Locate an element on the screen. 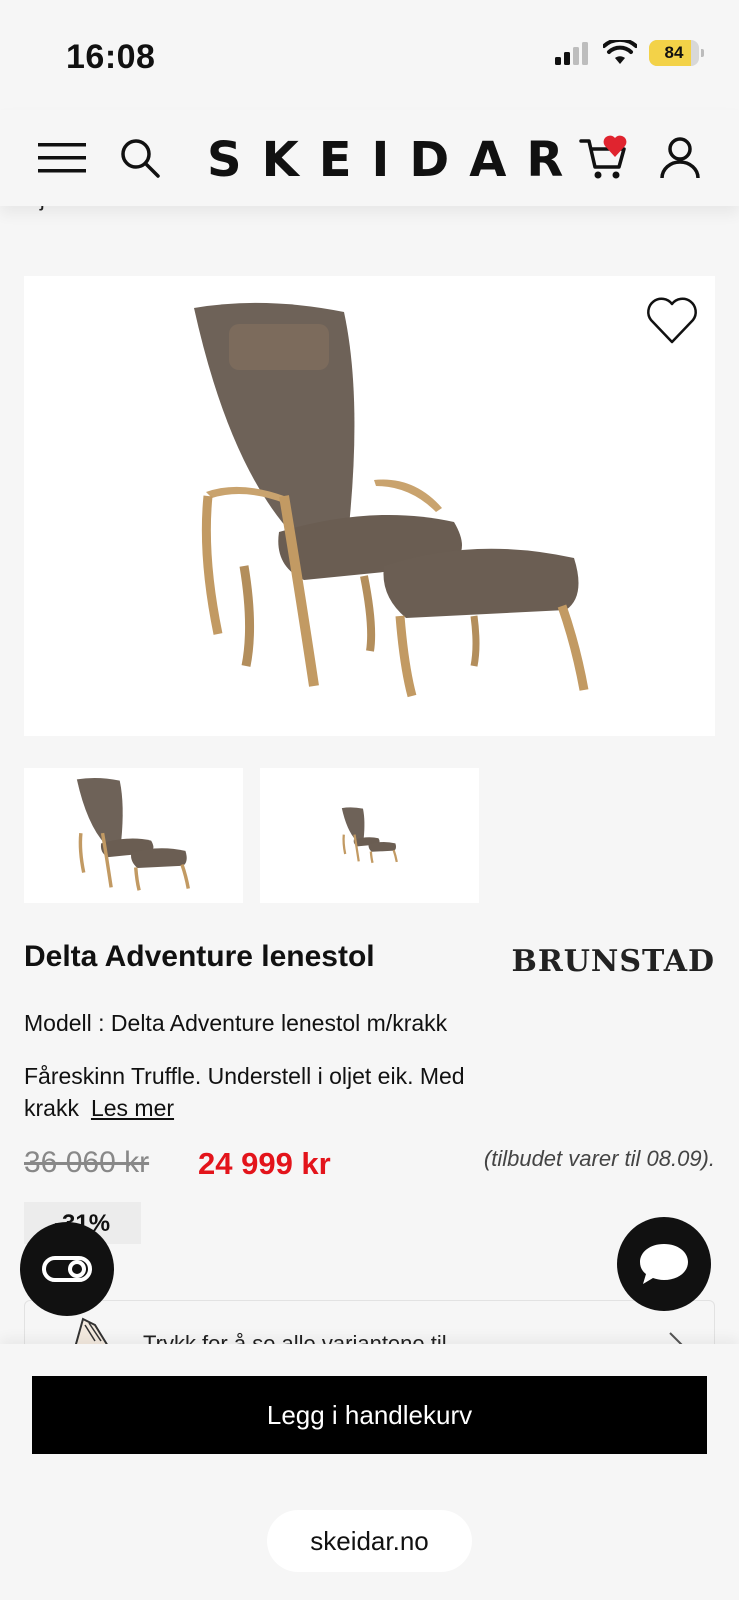 The image size is (739, 1600). add-to-cart-button: Legg i handlekurv is located at coordinates (369, 1415).